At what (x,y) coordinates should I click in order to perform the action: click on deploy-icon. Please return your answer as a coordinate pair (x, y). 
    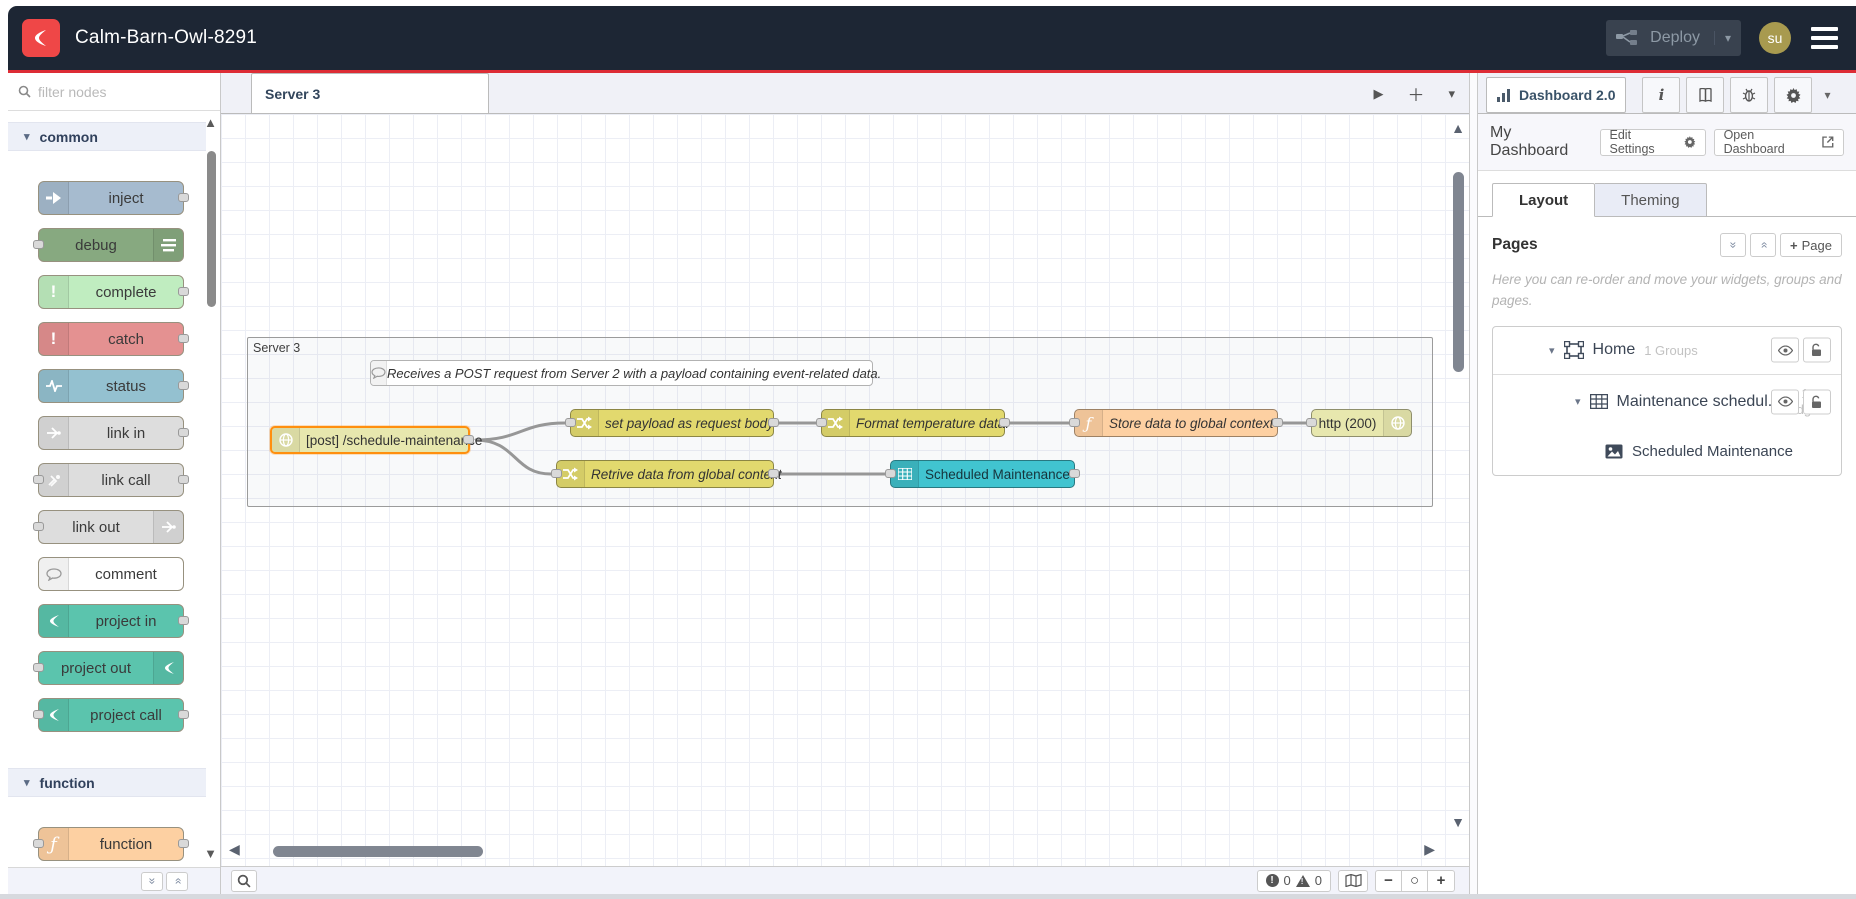
    Looking at the image, I should click on (1627, 37).